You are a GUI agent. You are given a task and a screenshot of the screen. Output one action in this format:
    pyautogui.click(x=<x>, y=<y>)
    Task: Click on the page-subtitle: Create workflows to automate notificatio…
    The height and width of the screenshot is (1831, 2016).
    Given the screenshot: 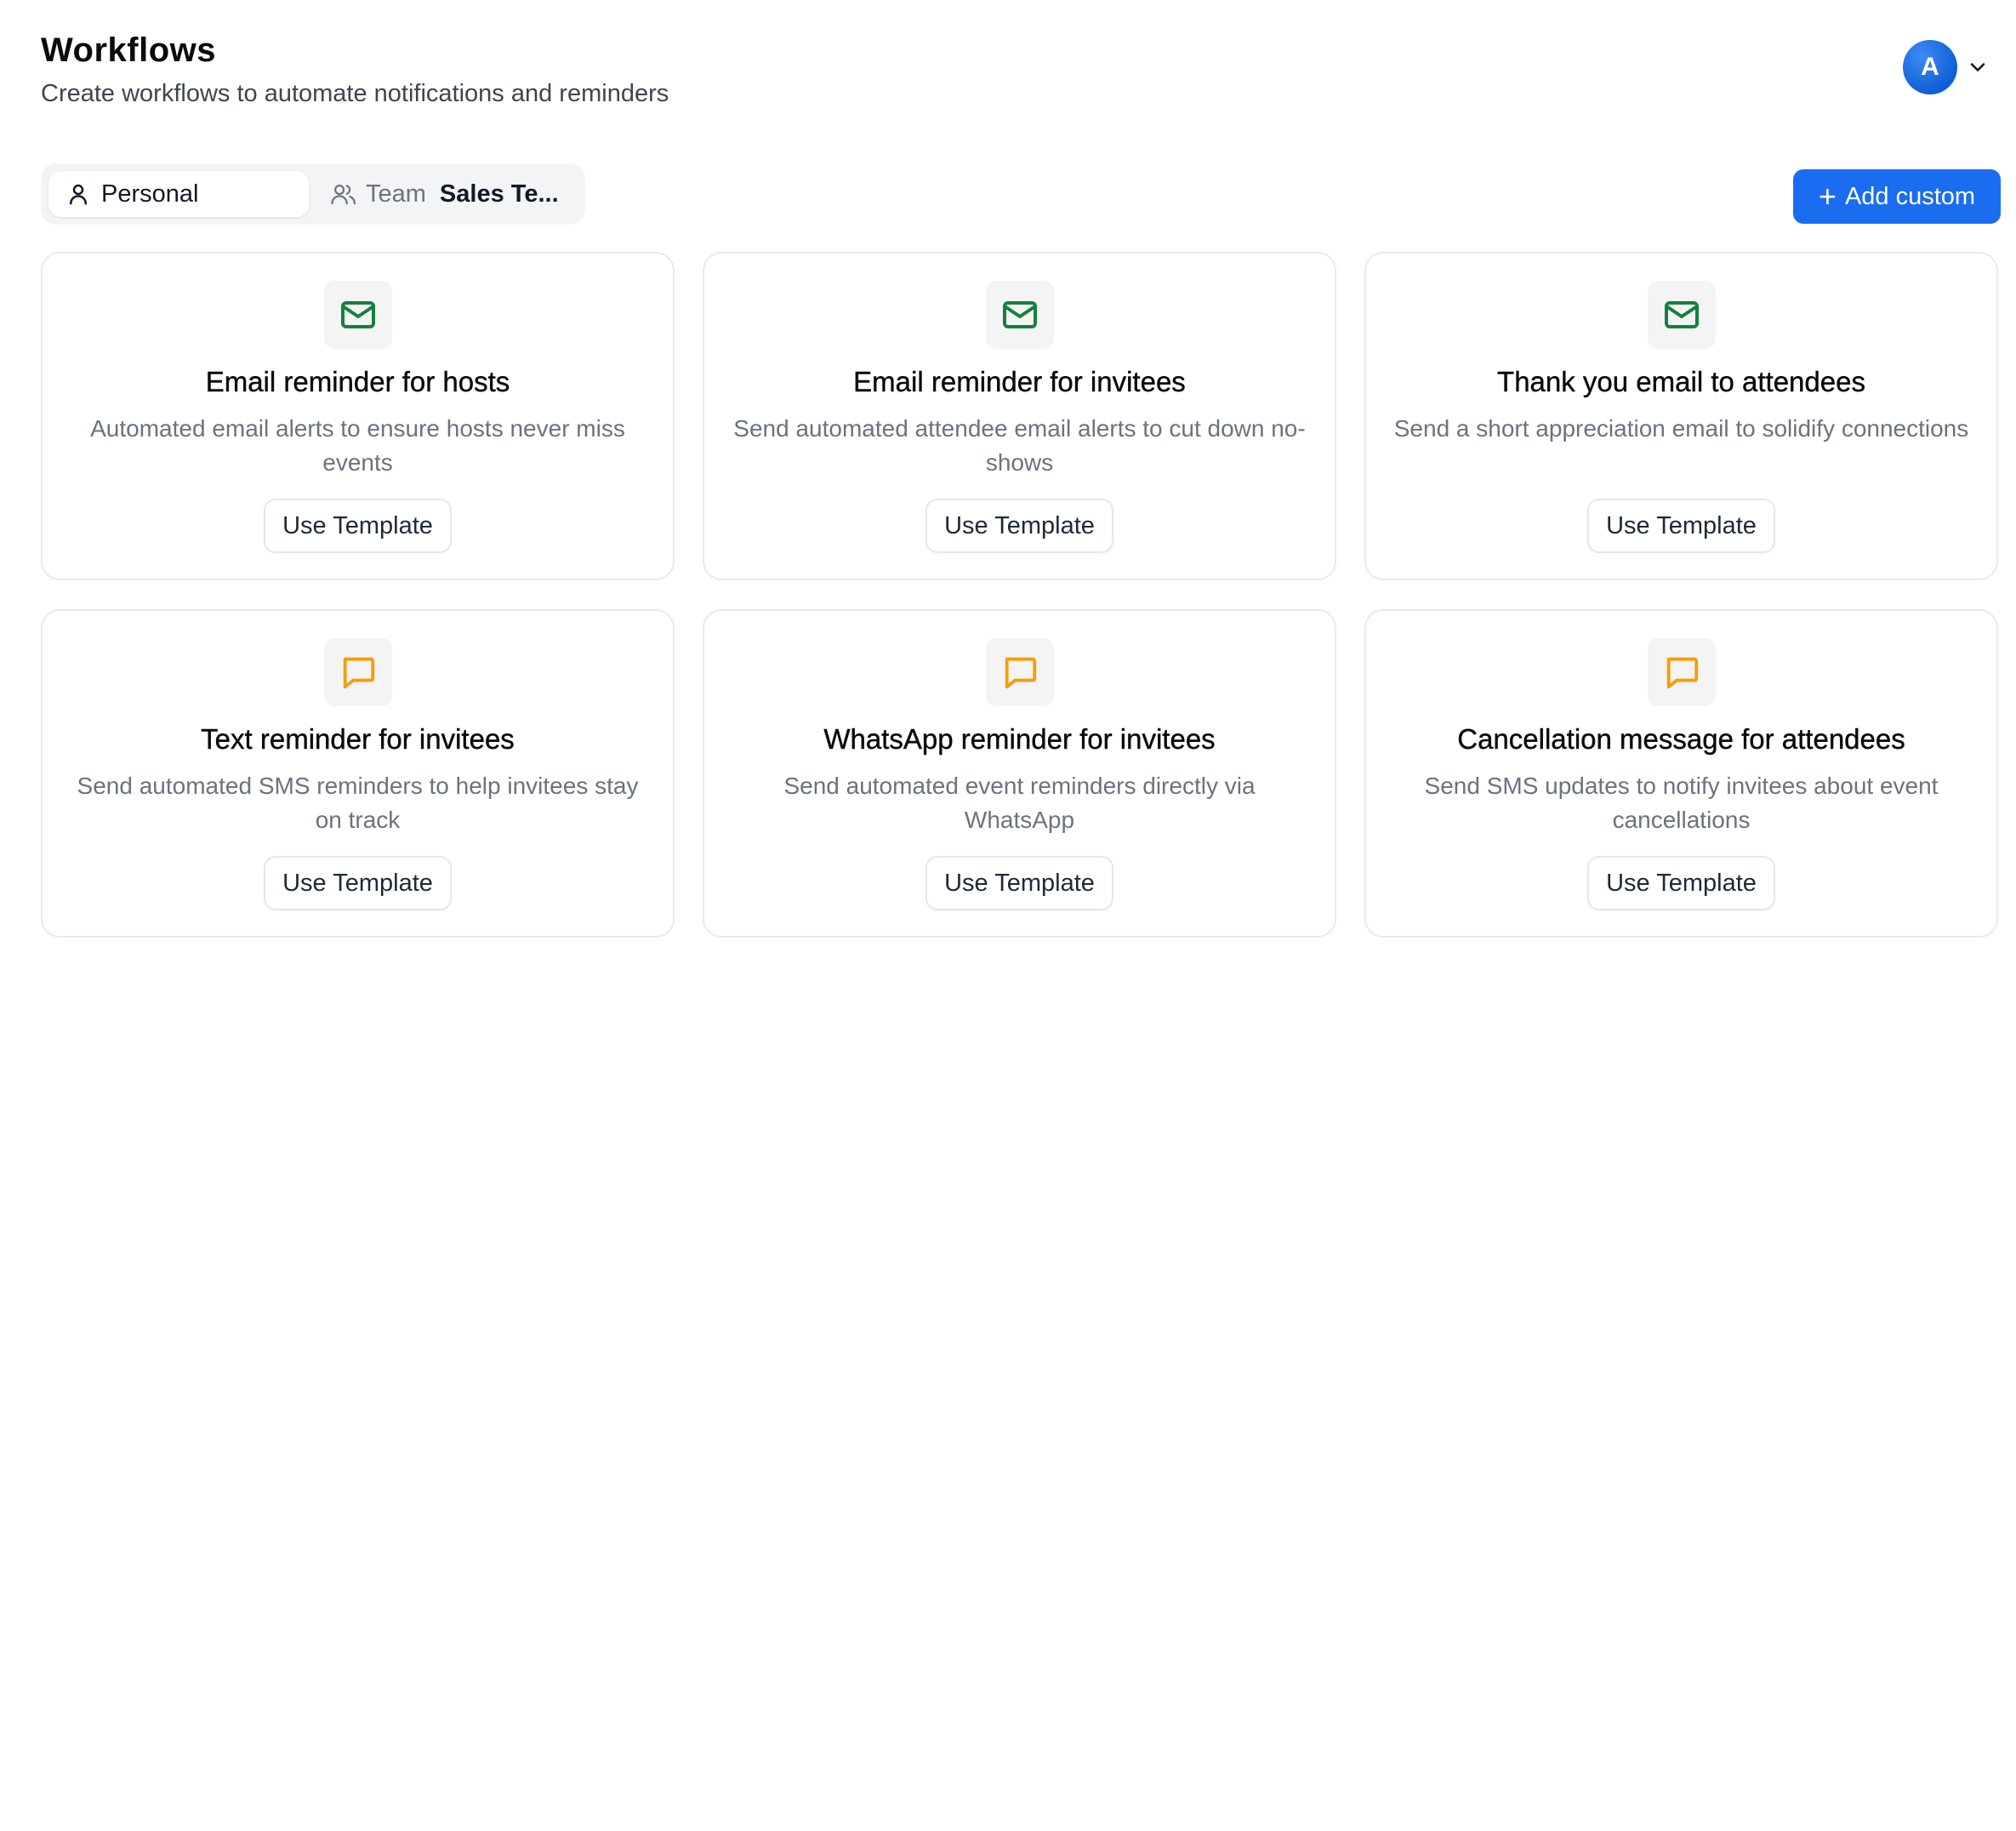 What is the action you would take?
    pyautogui.click(x=355, y=93)
    